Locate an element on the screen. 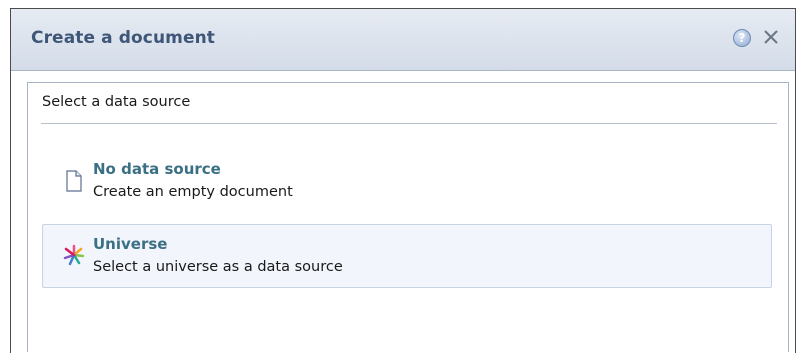 This screenshot has width=802, height=353. separator is located at coordinates (409, 123).